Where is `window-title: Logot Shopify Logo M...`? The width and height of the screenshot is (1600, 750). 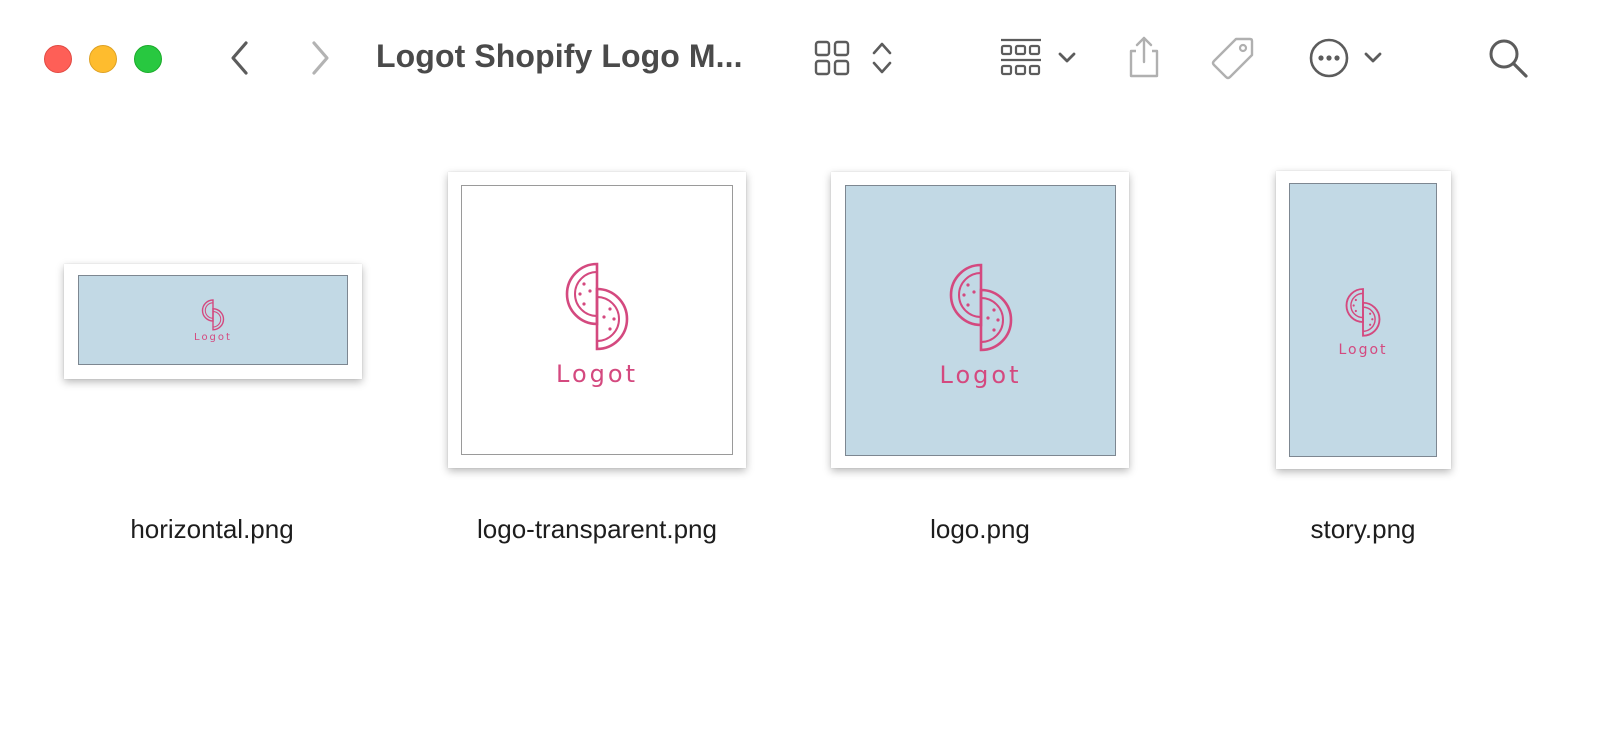 window-title: Logot Shopify Logo M... is located at coordinates (559, 56).